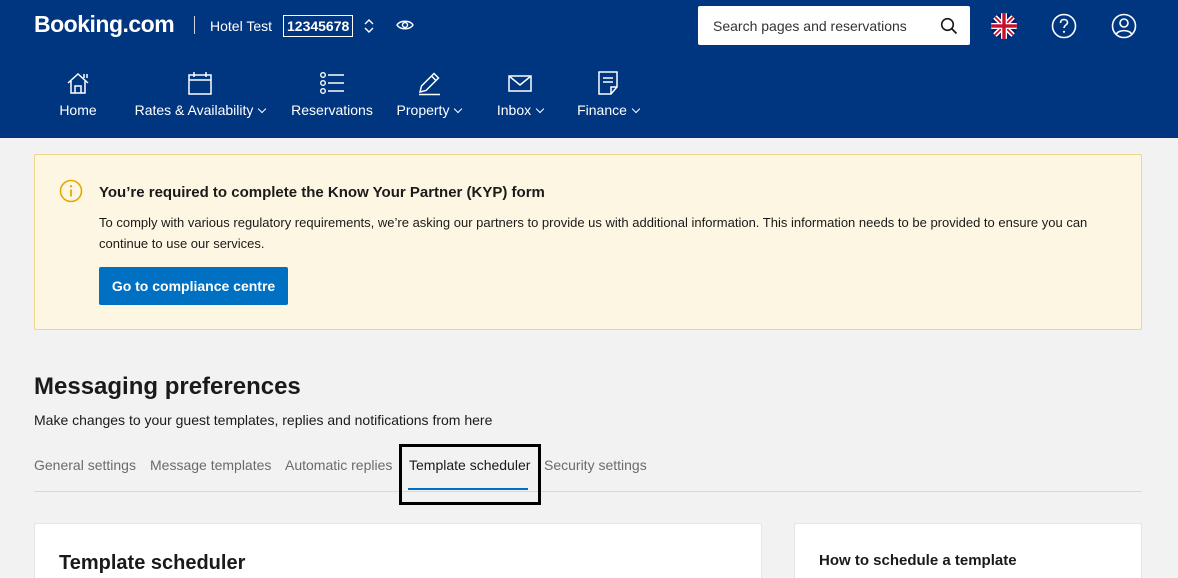 This screenshot has height=578, width=1178. Describe the element at coordinates (241, 26) in the screenshot. I see `hotel-name: Hotel Test` at that location.